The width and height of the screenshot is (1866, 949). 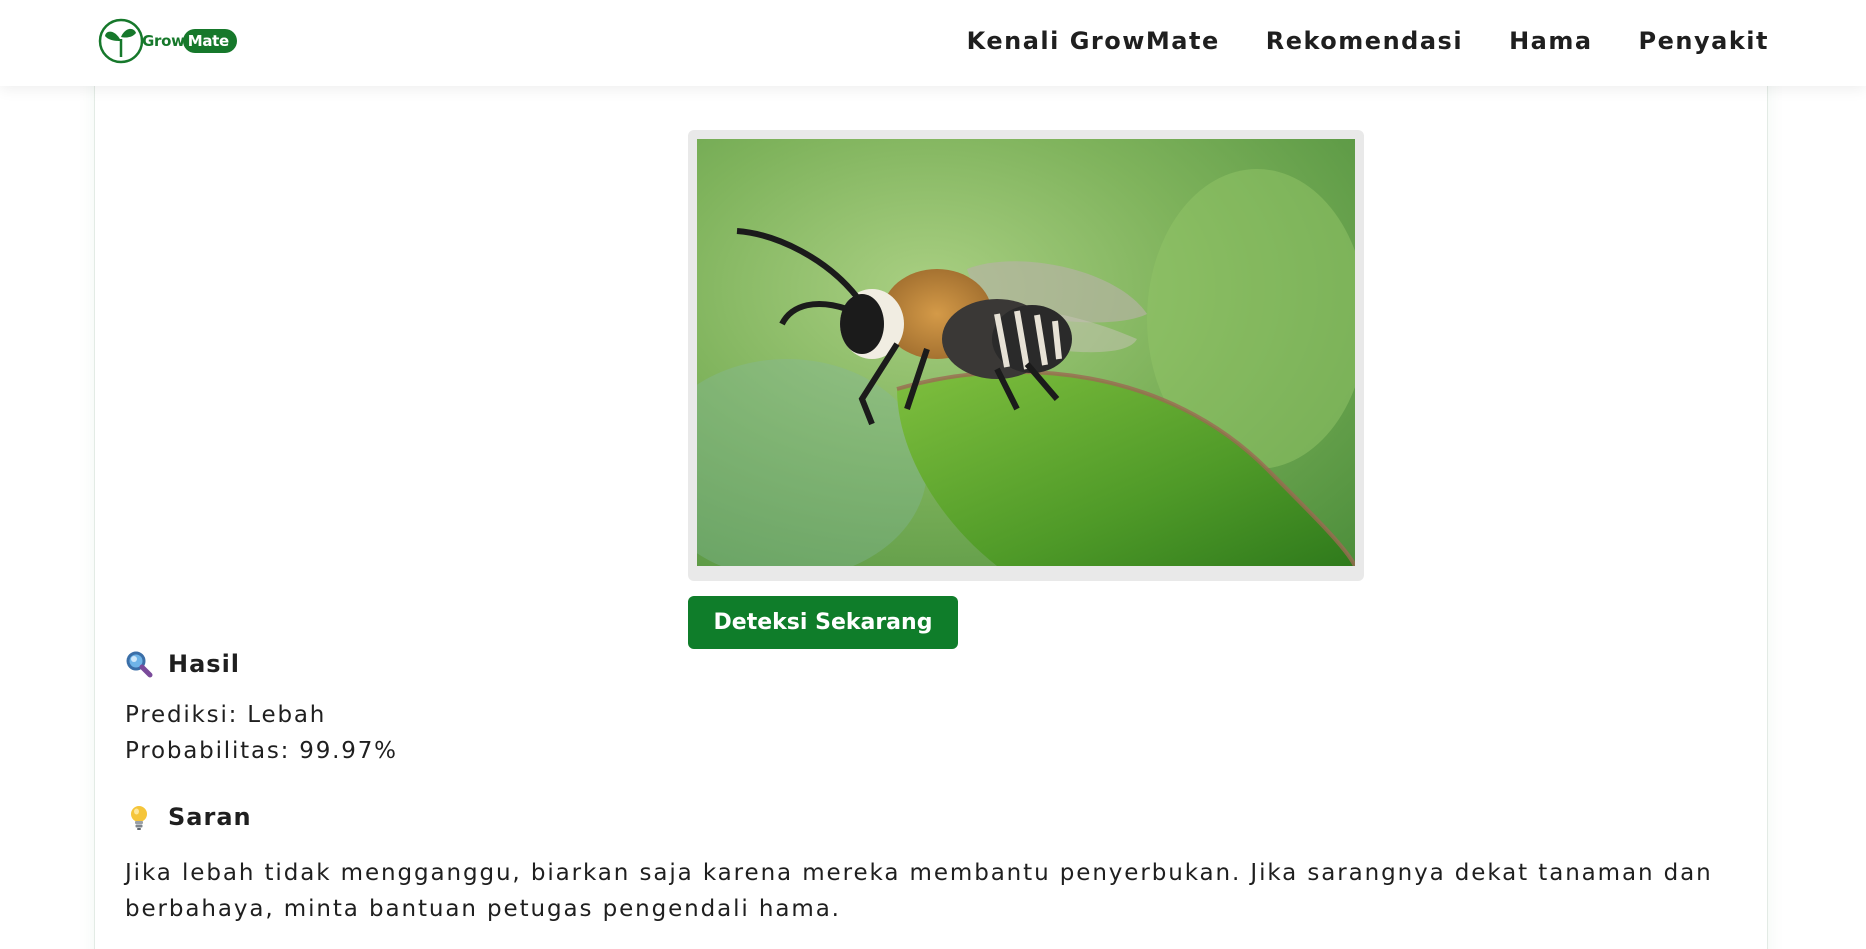 What do you see at coordinates (139, 817) in the screenshot?
I see `lightbulb-icon` at bounding box center [139, 817].